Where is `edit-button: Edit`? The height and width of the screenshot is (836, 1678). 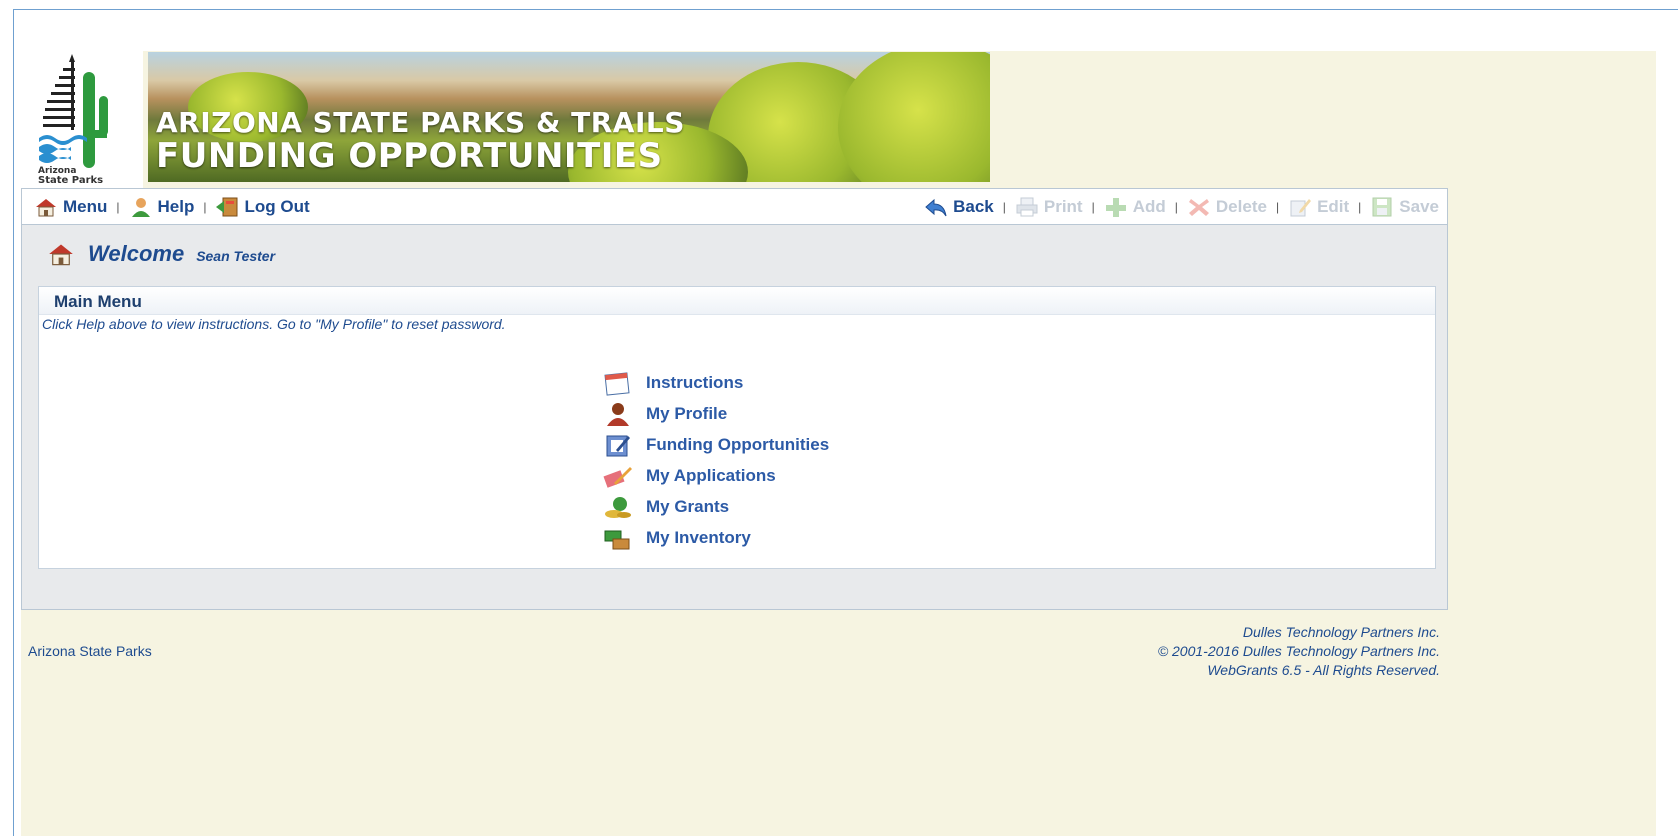 edit-button: Edit is located at coordinates (1318, 207).